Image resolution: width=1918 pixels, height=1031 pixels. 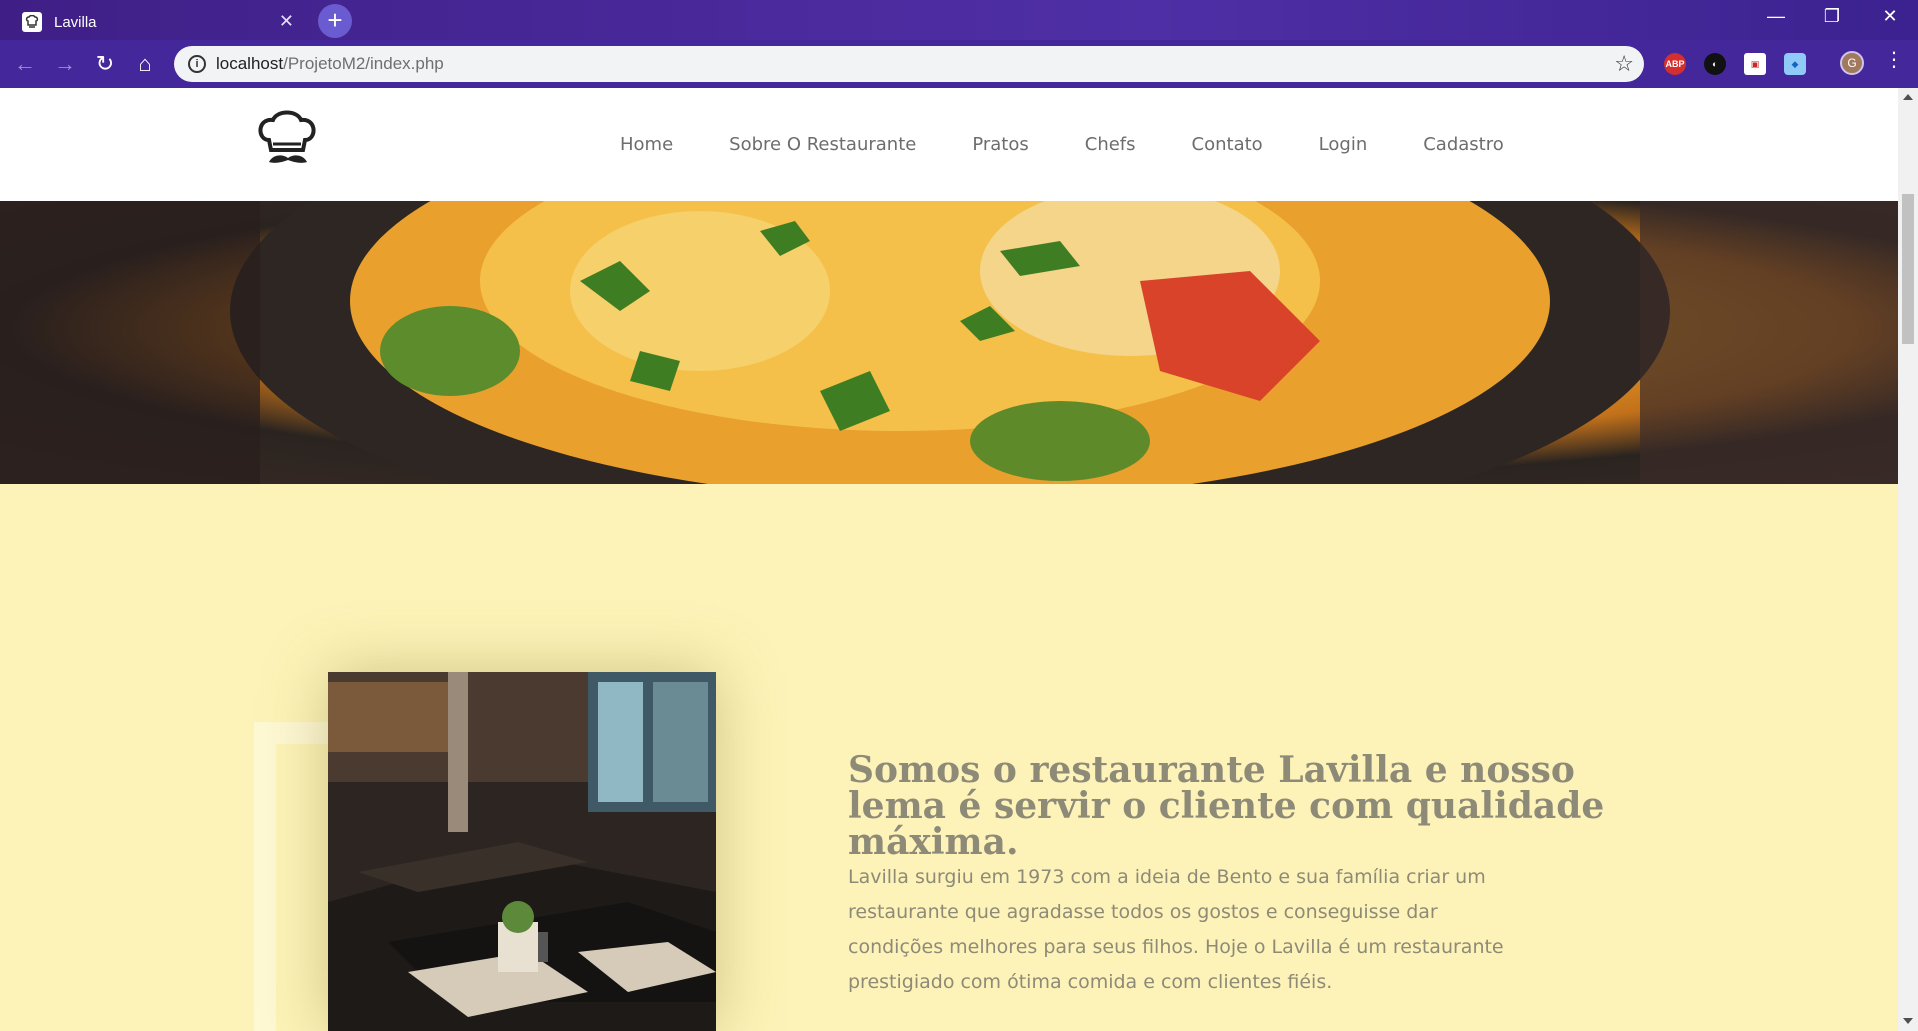 What do you see at coordinates (1675, 64) in the screenshot?
I see `adblock-extension-icon: ABP` at bounding box center [1675, 64].